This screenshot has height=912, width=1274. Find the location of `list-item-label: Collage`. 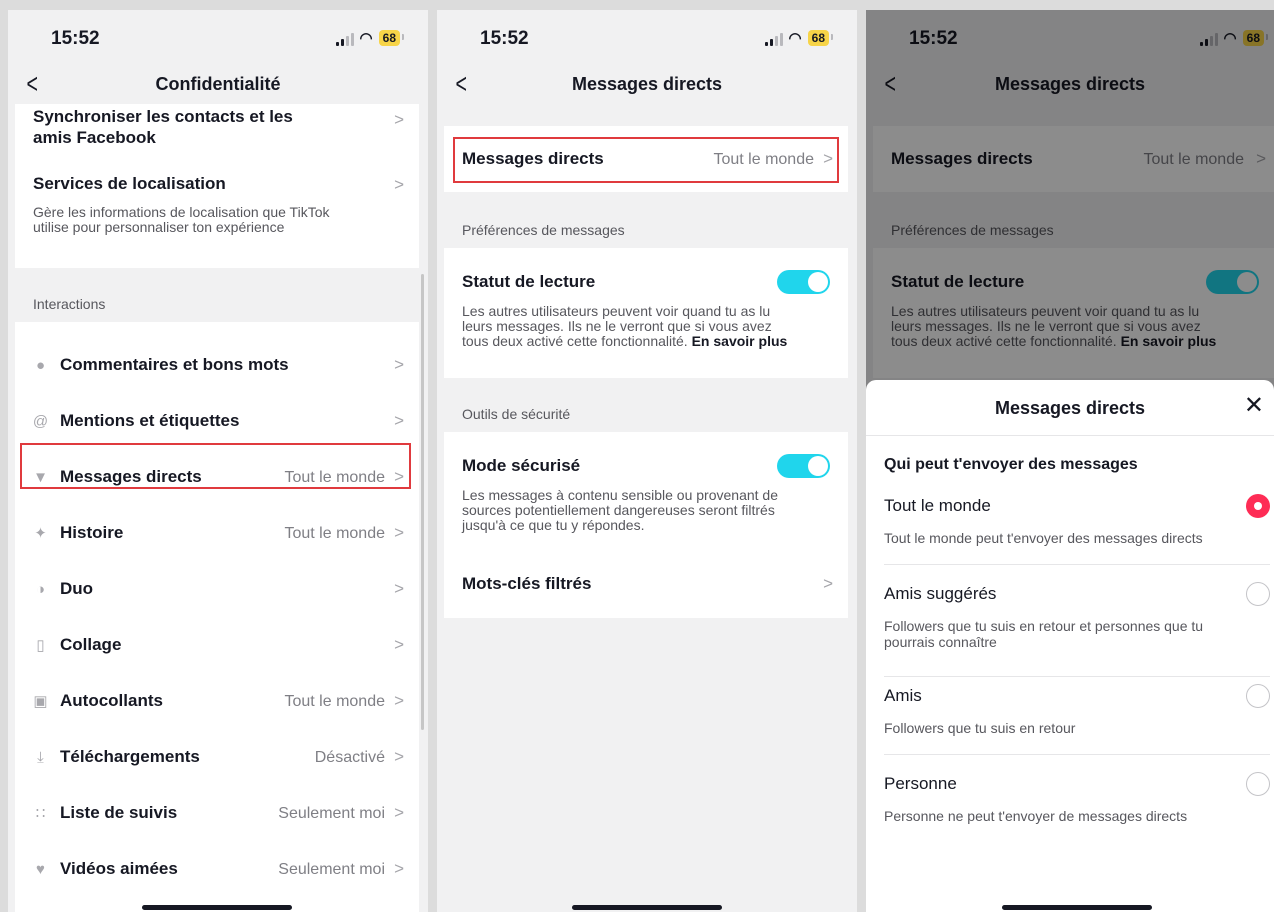

list-item-label: Collage is located at coordinates (91, 644).